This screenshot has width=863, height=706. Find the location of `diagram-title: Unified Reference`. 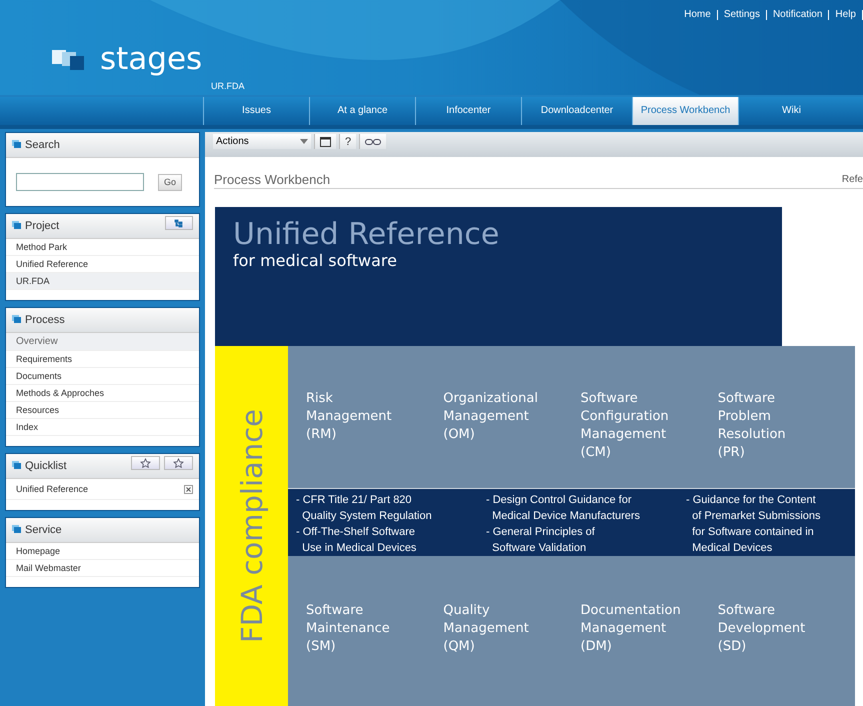

diagram-title: Unified Reference is located at coordinates (366, 234).